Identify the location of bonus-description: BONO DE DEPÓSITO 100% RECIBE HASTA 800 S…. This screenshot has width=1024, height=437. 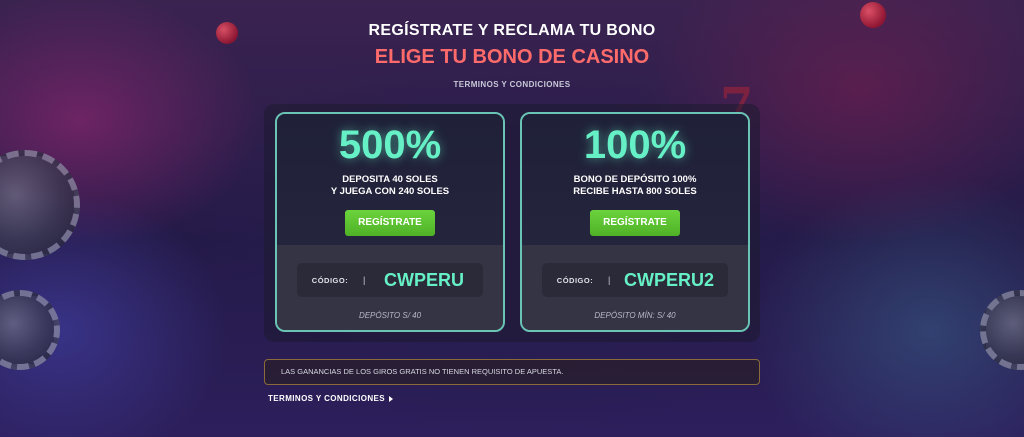
(635, 186).